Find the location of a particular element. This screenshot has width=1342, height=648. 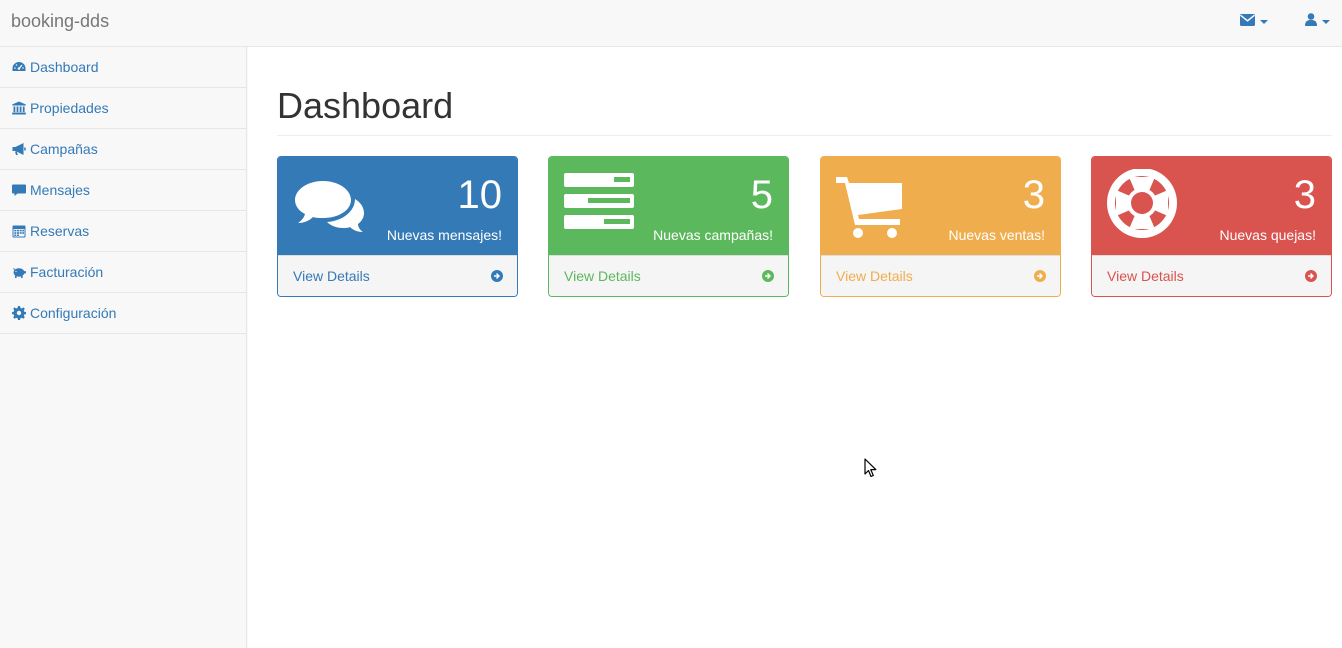

new-campaigns-label: Nuevas campañas! is located at coordinates (713, 235).